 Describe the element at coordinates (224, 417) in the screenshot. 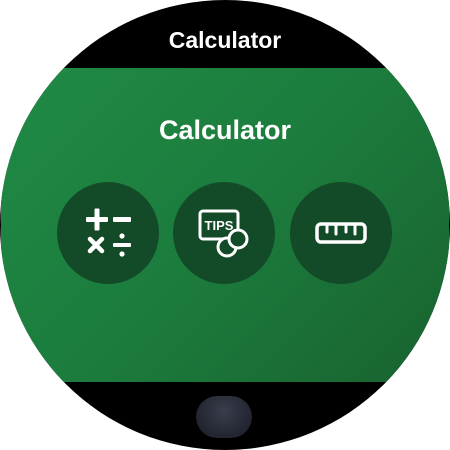

I see `home-button` at that location.